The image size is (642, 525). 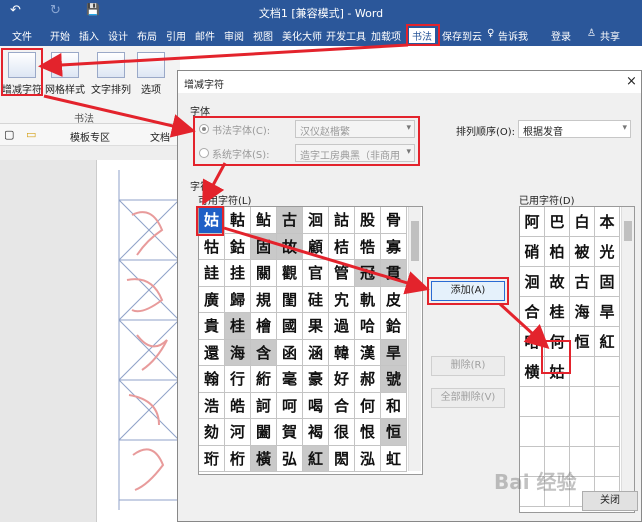 What do you see at coordinates (524, 326) in the screenshot?
I see `arrow-add-to-used` at bounding box center [524, 326].